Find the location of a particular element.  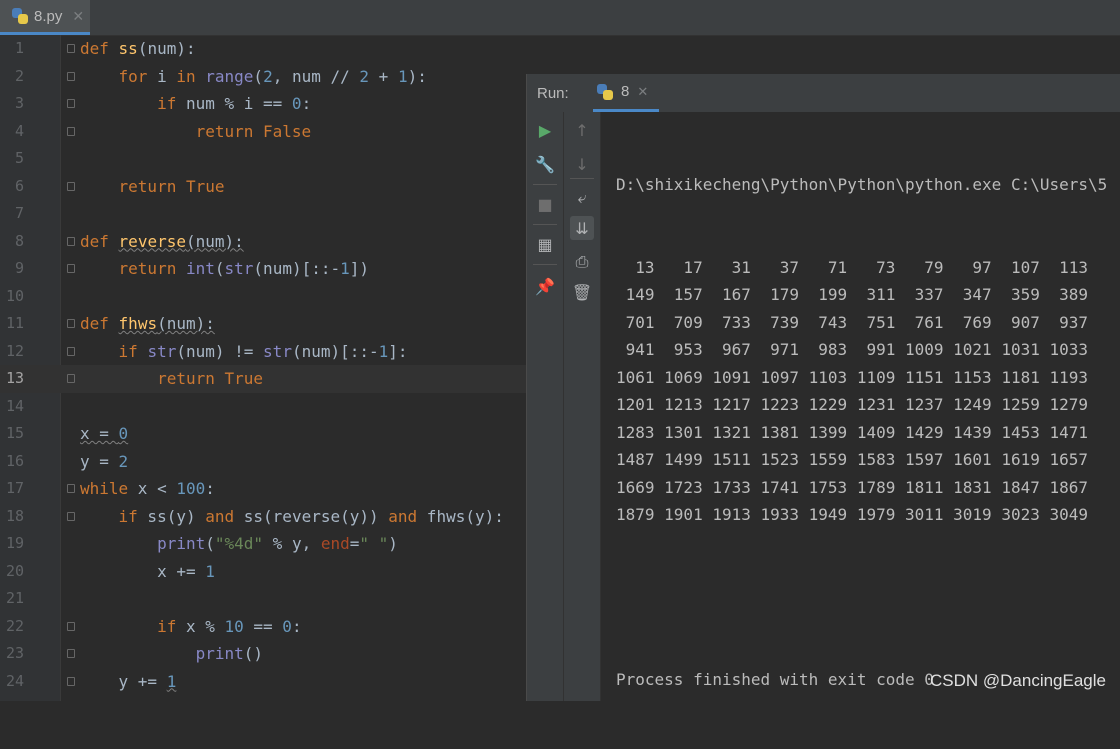

code-text: print("%4d" % y, end=" ") is located at coordinates (277, 543).